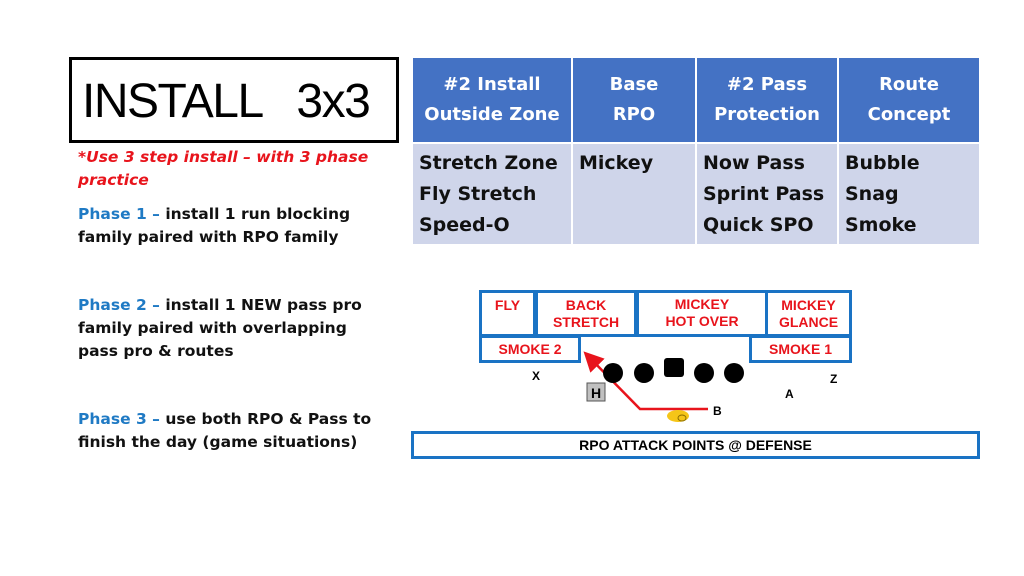  Describe the element at coordinates (717, 411) in the screenshot. I see `label-b: B` at that location.